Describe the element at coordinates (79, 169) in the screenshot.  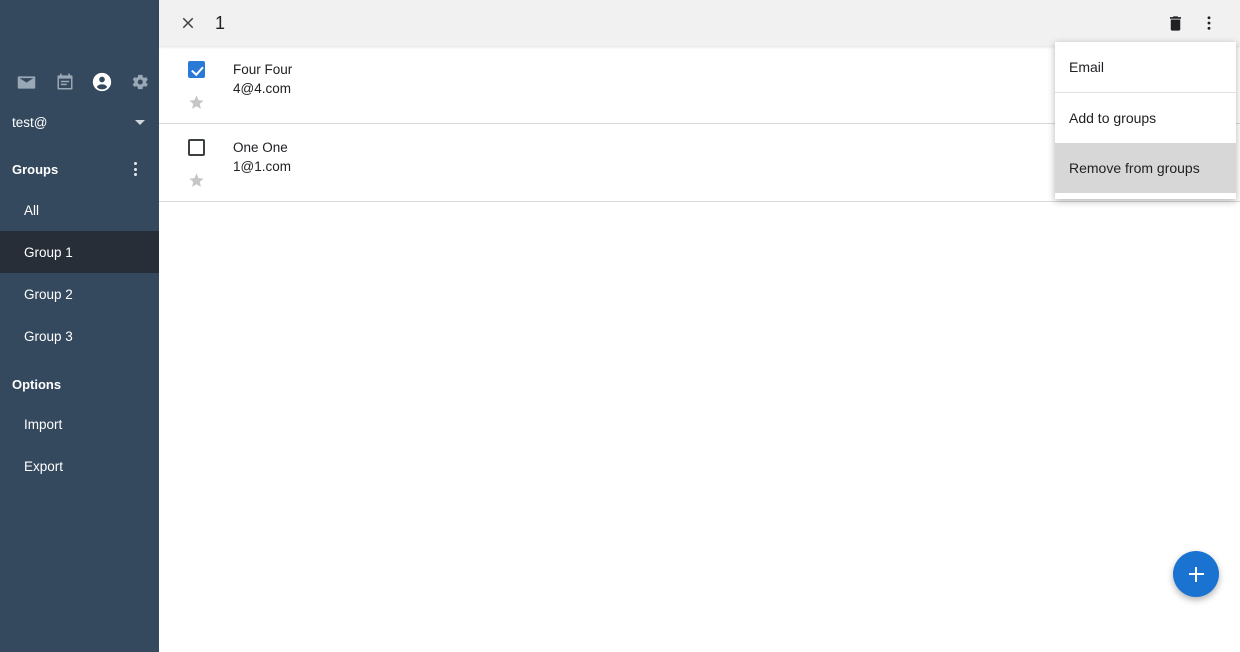
I see `groups-section-header: Groups` at that location.